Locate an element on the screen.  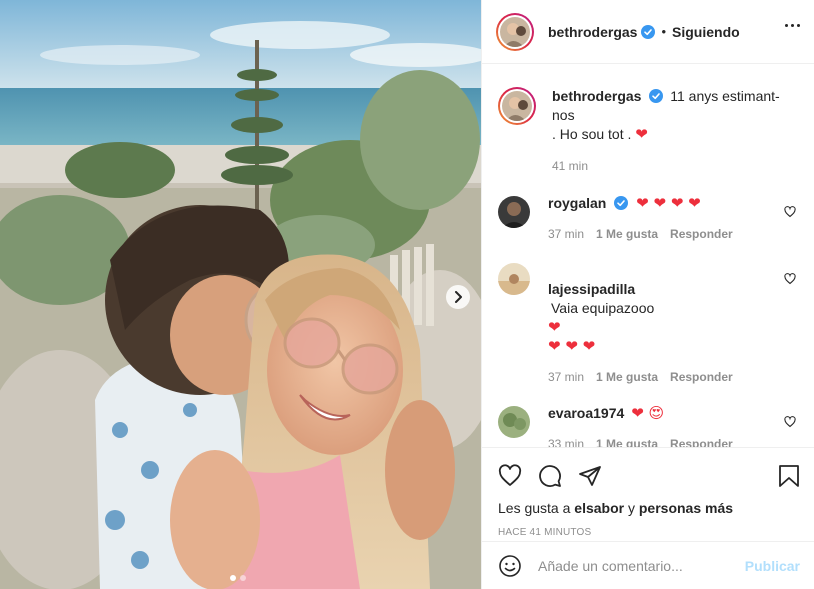
author-avatar is located at coordinates (515, 31).